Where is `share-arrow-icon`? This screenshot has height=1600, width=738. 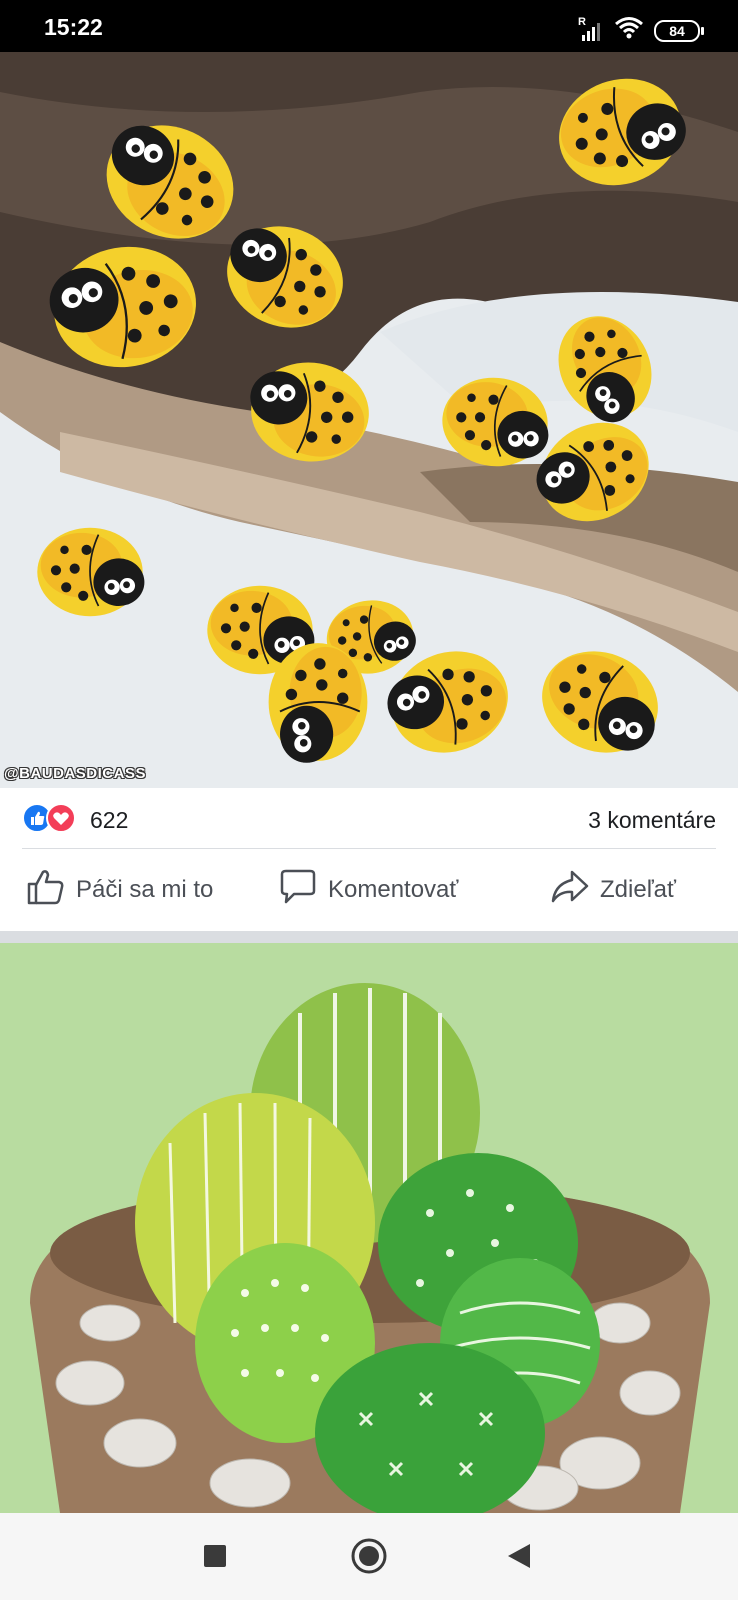
share-arrow-icon is located at coordinates (570, 890).